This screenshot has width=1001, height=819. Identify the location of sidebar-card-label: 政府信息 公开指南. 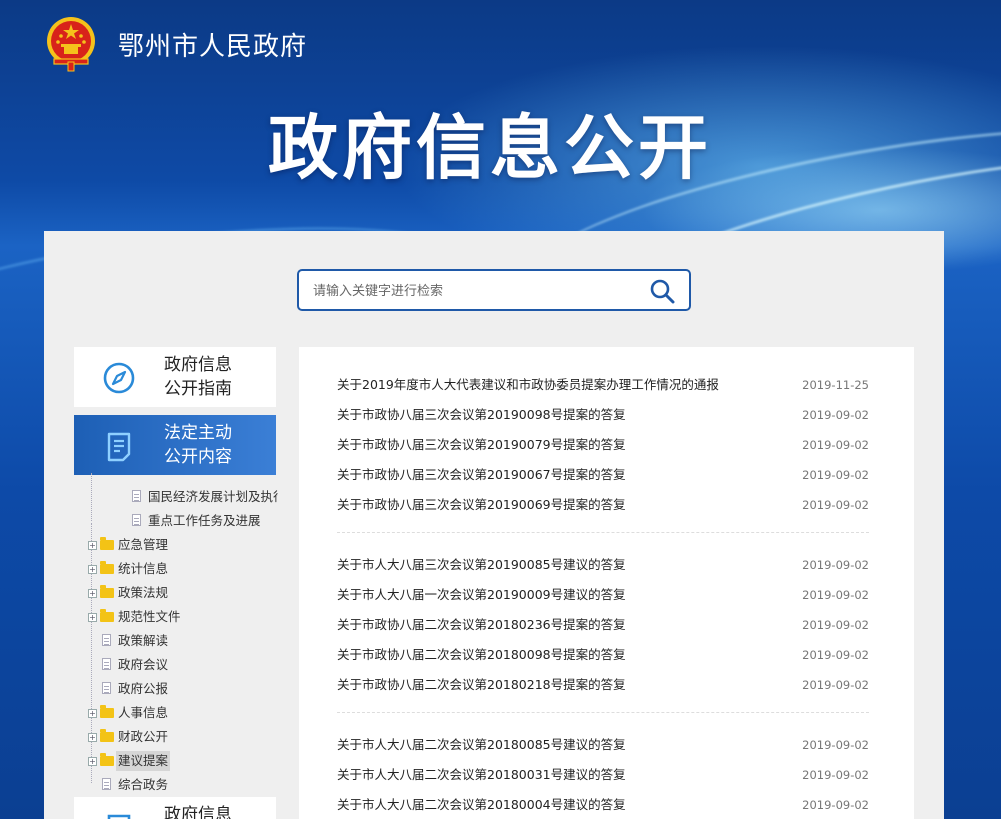
(198, 377).